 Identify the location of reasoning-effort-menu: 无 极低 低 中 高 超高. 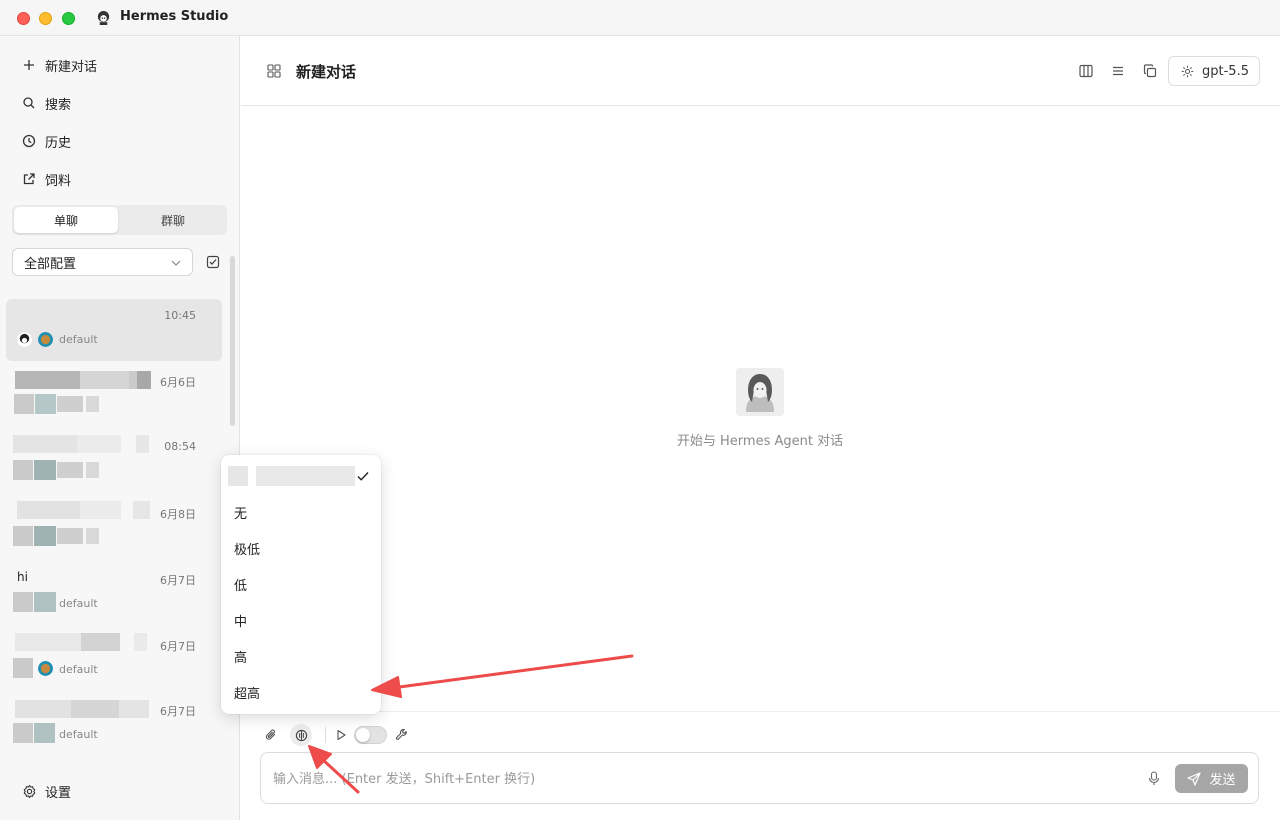
(301, 584).